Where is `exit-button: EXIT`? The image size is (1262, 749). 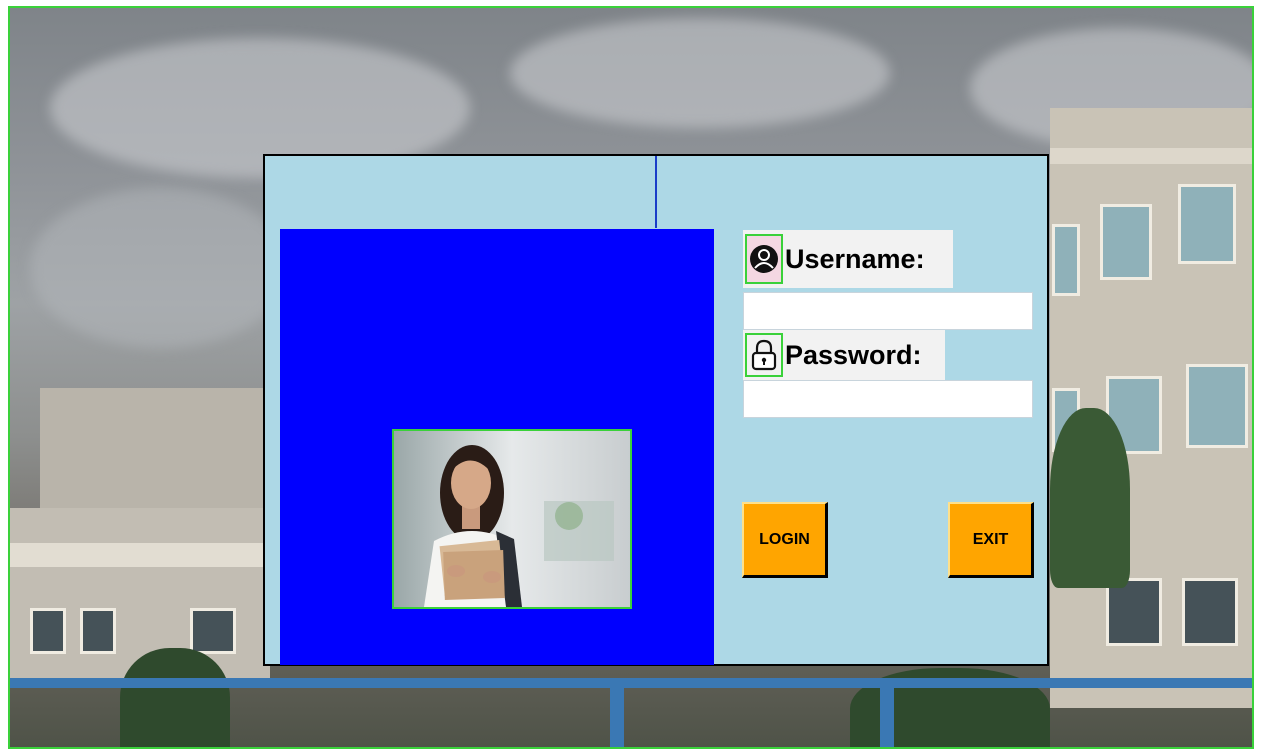
exit-button: EXIT is located at coordinates (991, 540).